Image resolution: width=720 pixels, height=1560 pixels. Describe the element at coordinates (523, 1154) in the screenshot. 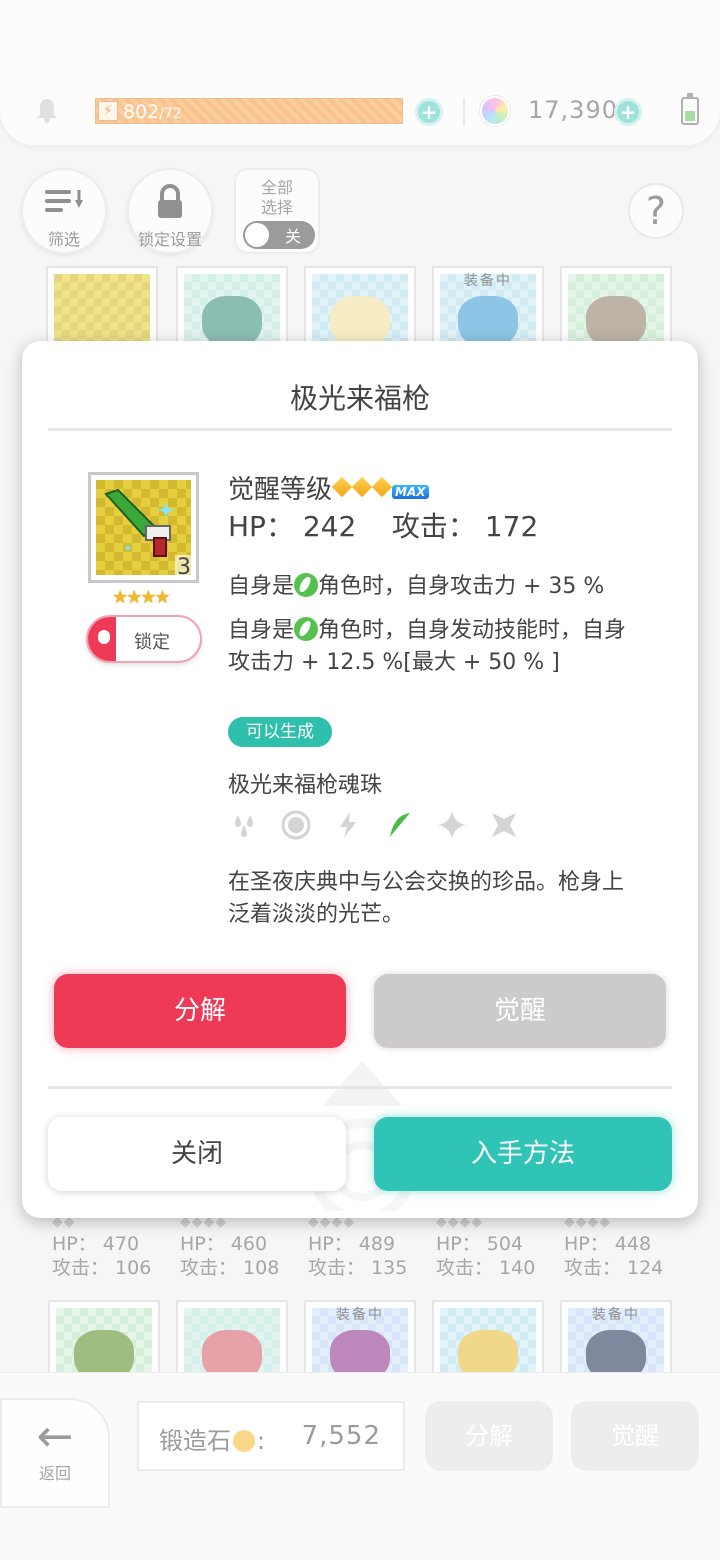

I see `obtain-method-button: 入手方法` at that location.